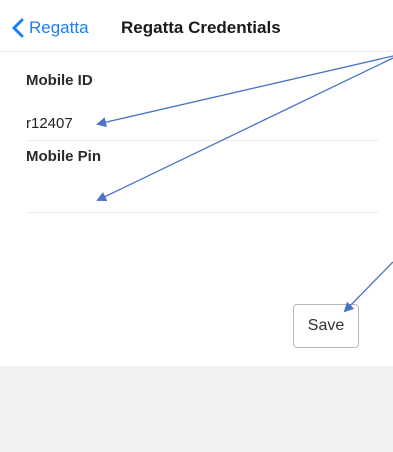 The image size is (393, 452). I want to click on back-button: Regatta, so click(50, 28).